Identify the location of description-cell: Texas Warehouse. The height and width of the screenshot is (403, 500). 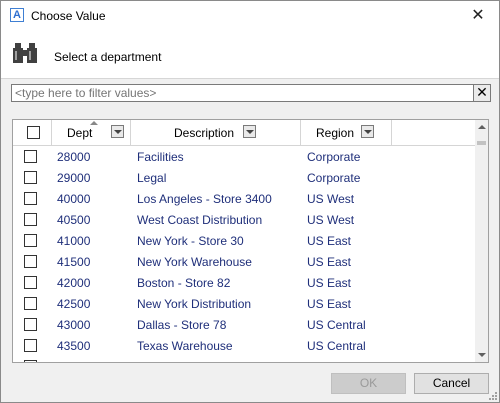
(185, 346).